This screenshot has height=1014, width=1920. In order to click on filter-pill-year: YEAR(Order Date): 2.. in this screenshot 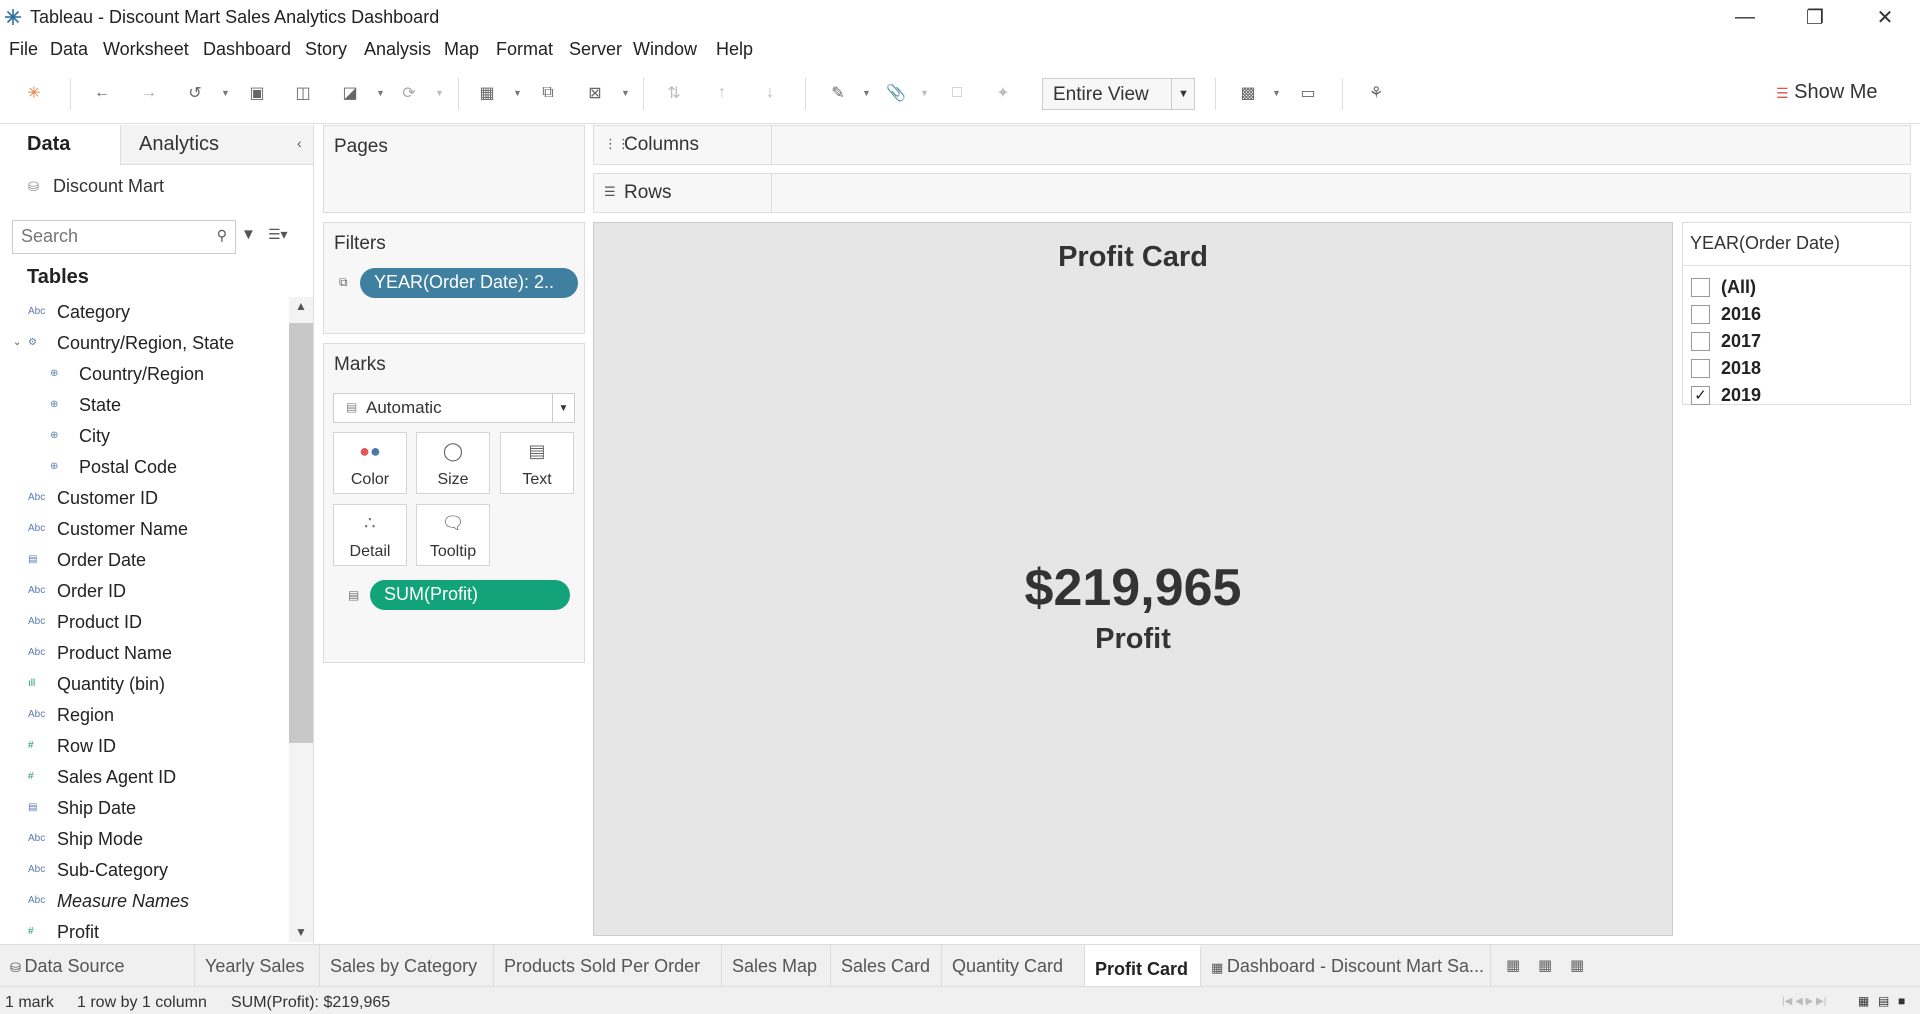, I will do `click(469, 283)`.